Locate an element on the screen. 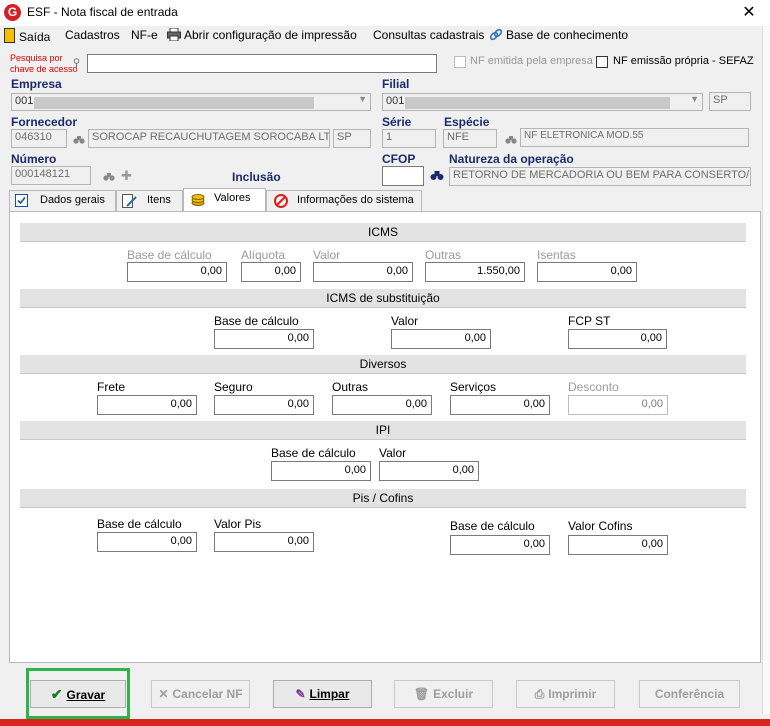  icms-outras-label: Outras is located at coordinates (443, 255).